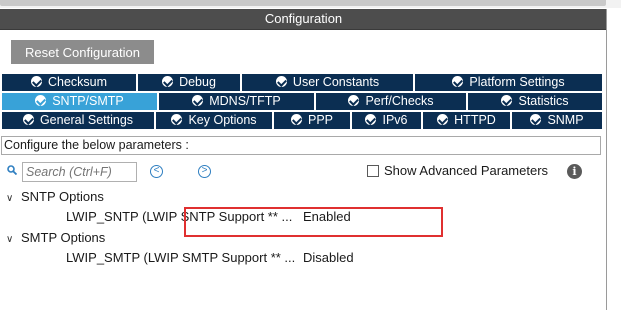 The image size is (621, 310). I want to click on highlight-box, so click(313, 222).